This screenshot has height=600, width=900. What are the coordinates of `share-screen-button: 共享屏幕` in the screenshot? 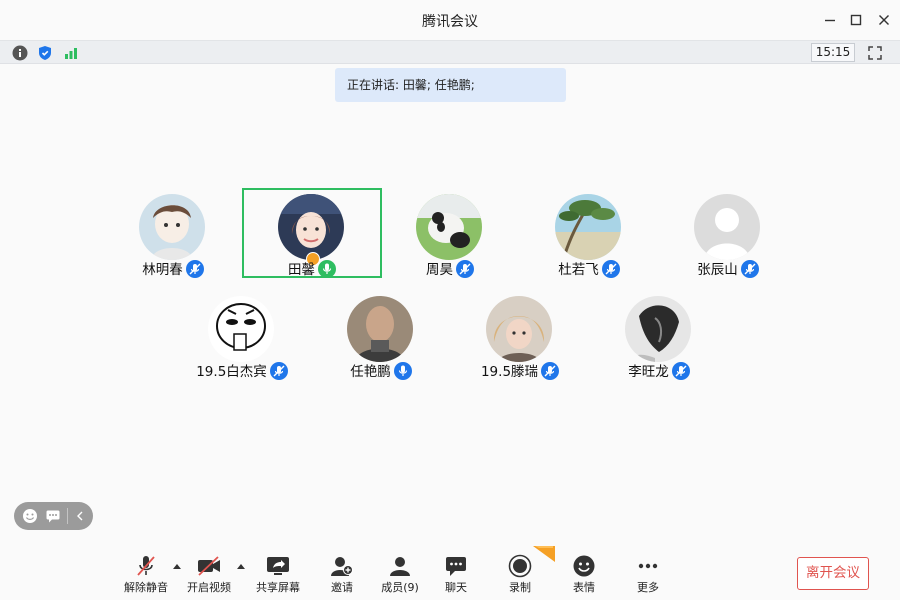 It's located at (278, 575).